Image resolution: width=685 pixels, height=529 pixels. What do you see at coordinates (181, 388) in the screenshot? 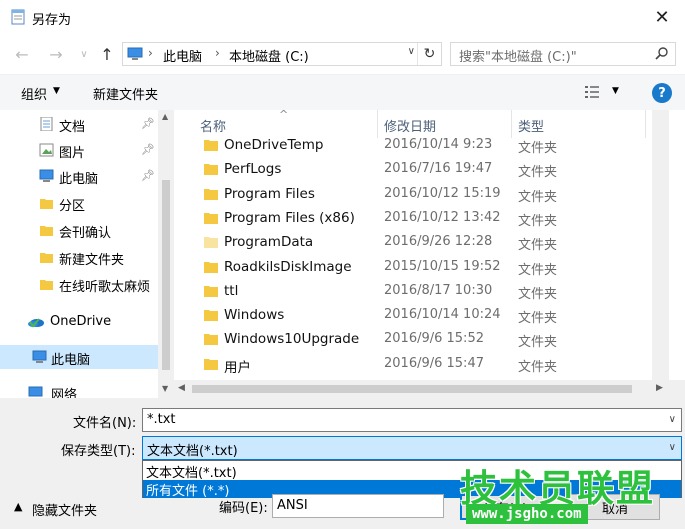
I see `scroll-left-icon: ◀` at bounding box center [181, 388].